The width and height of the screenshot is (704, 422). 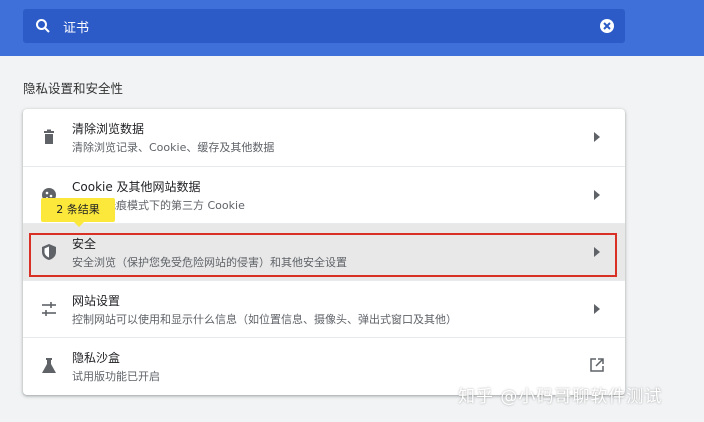 I want to click on item-title: 网站设置, so click(x=96, y=301).